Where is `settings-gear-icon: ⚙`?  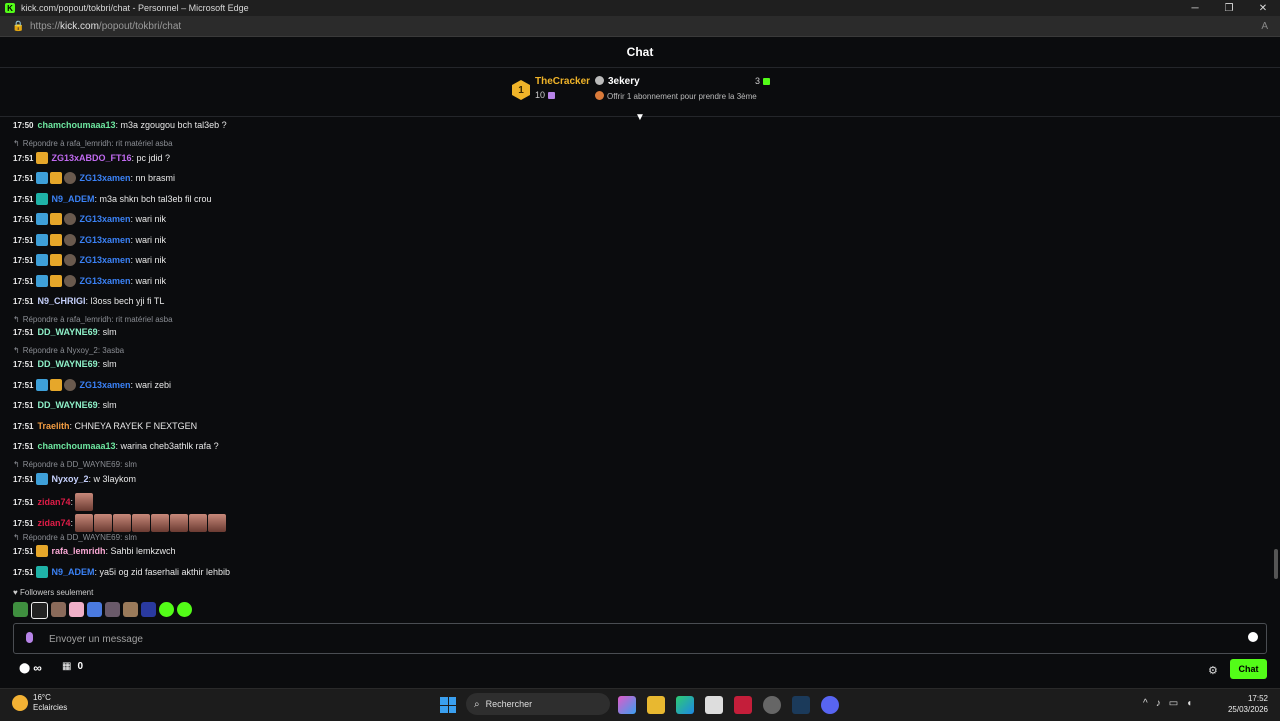
settings-gear-icon: ⚙ is located at coordinates (1213, 670).